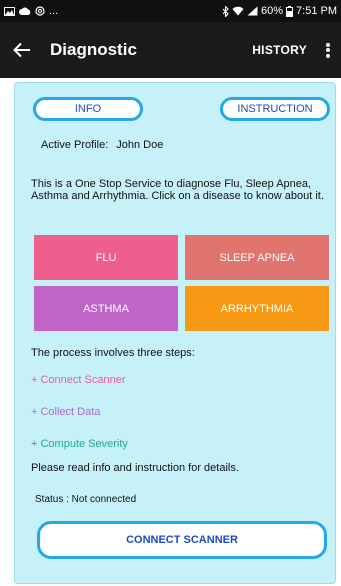  I want to click on info-button: INFO, so click(88, 109).